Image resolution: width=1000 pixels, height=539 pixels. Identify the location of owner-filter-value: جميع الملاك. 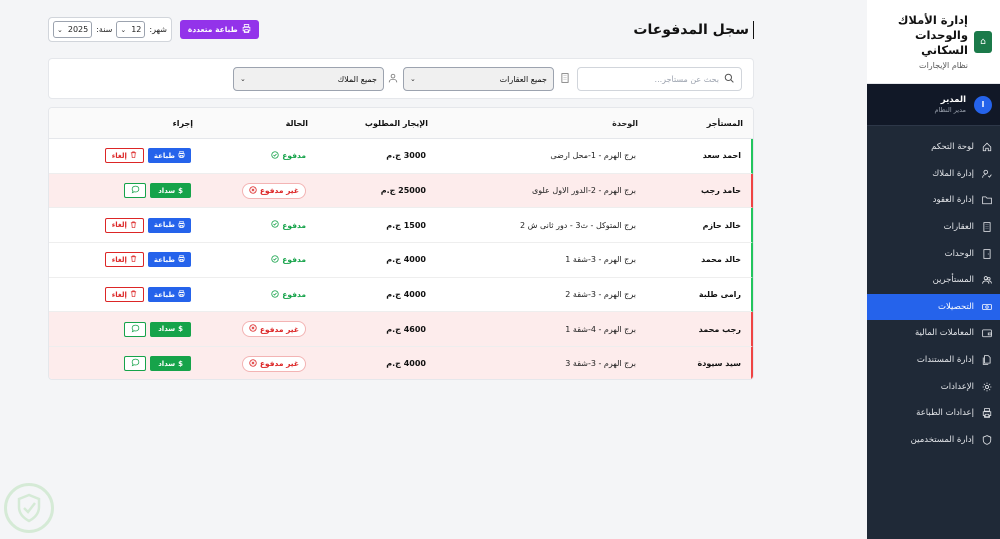
(357, 79).